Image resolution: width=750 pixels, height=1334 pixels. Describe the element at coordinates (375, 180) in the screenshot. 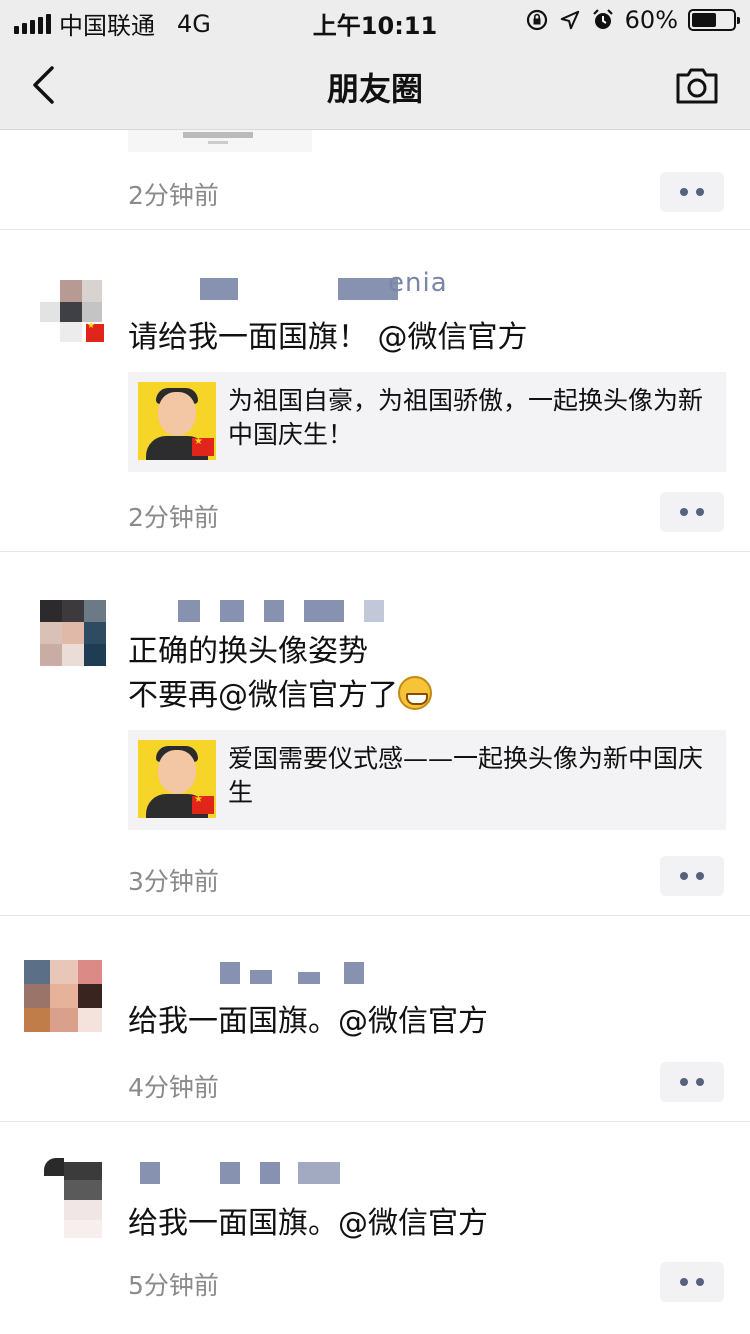

I see `partial-post: 2分钟前` at that location.